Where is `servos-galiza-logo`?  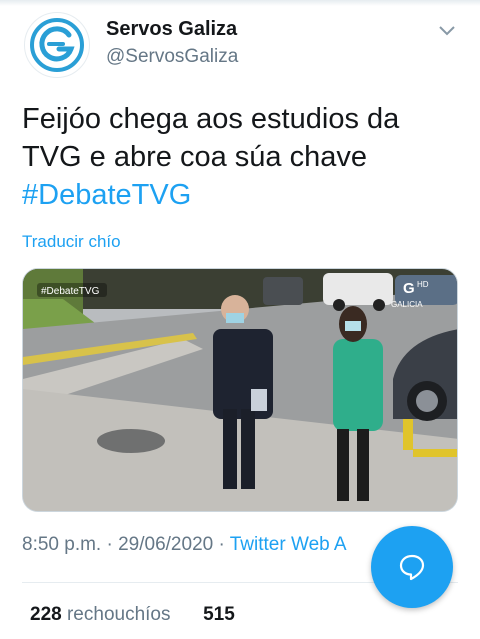 servos-galiza-logo is located at coordinates (57, 45).